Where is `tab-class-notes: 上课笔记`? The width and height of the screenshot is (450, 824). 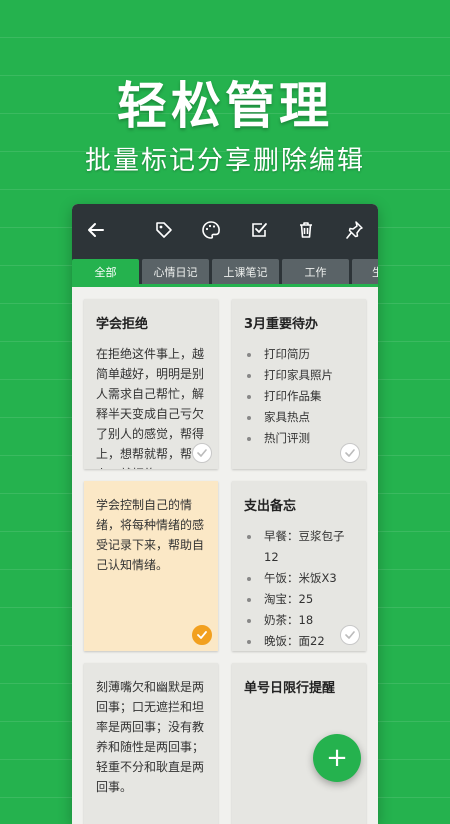 tab-class-notes: 上课笔记 is located at coordinates (245, 271).